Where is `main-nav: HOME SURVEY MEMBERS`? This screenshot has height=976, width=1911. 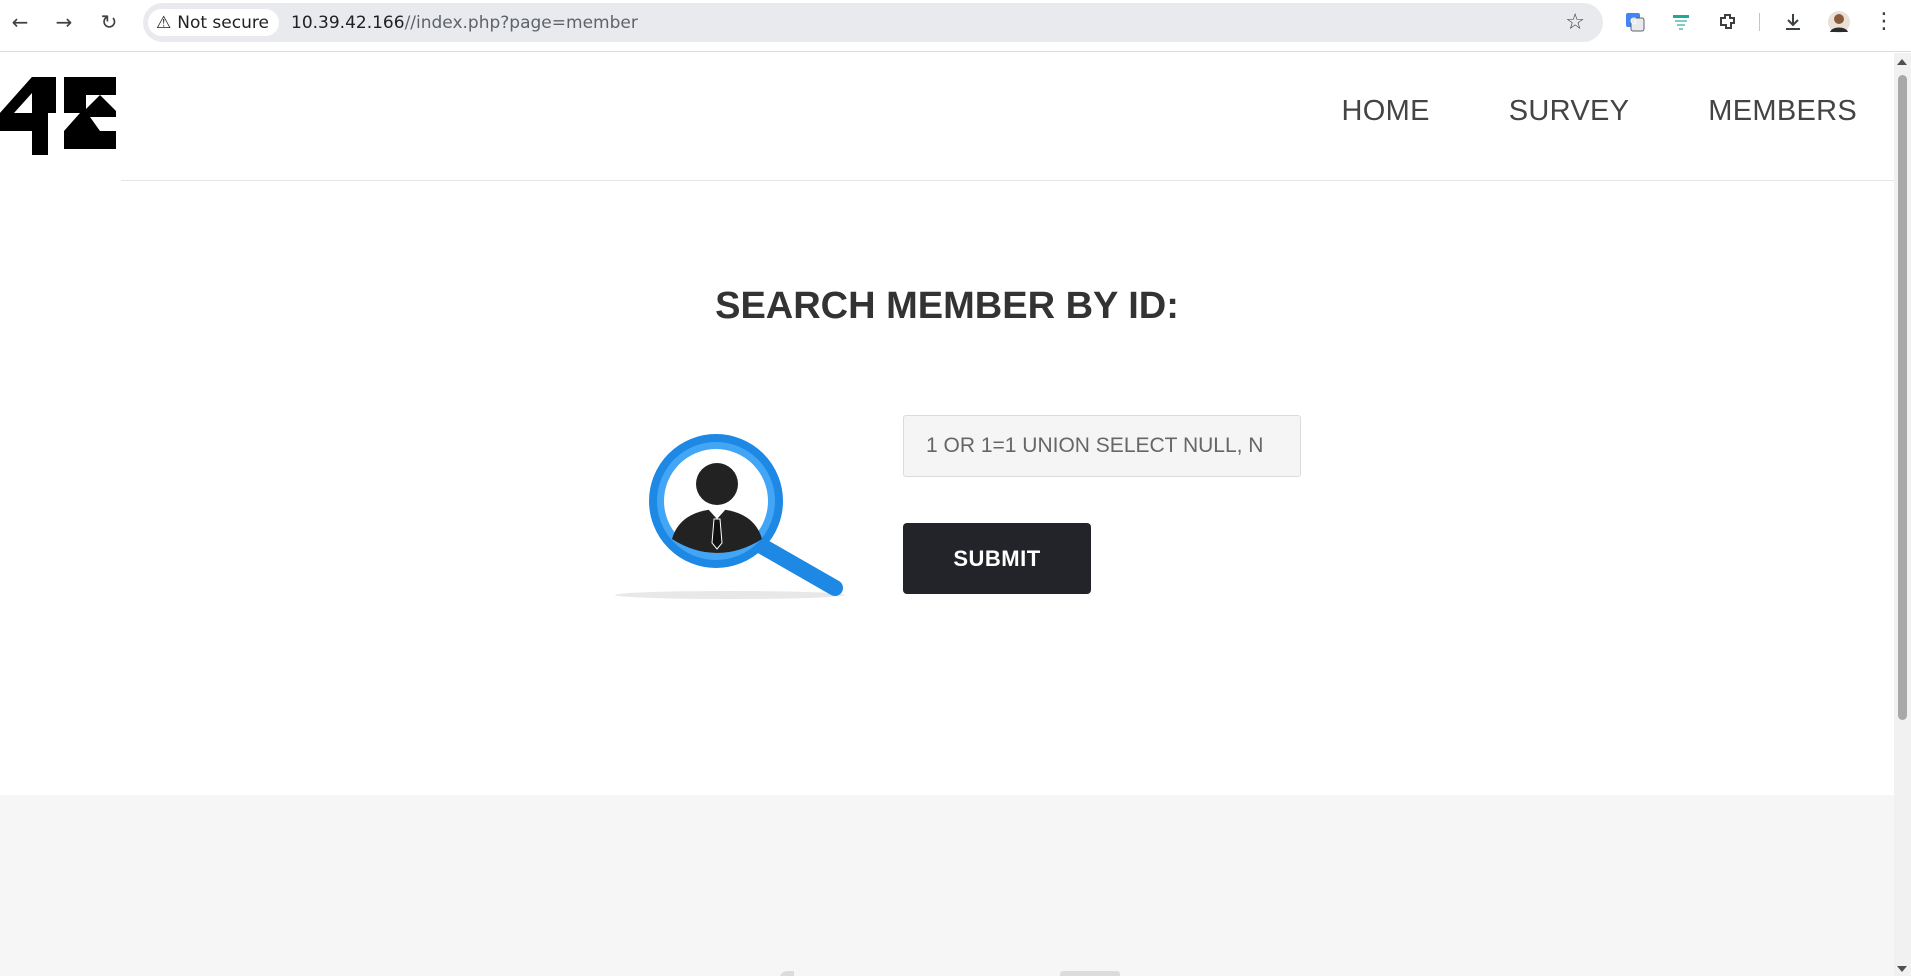 main-nav: HOME SURVEY MEMBERS is located at coordinates (1599, 111).